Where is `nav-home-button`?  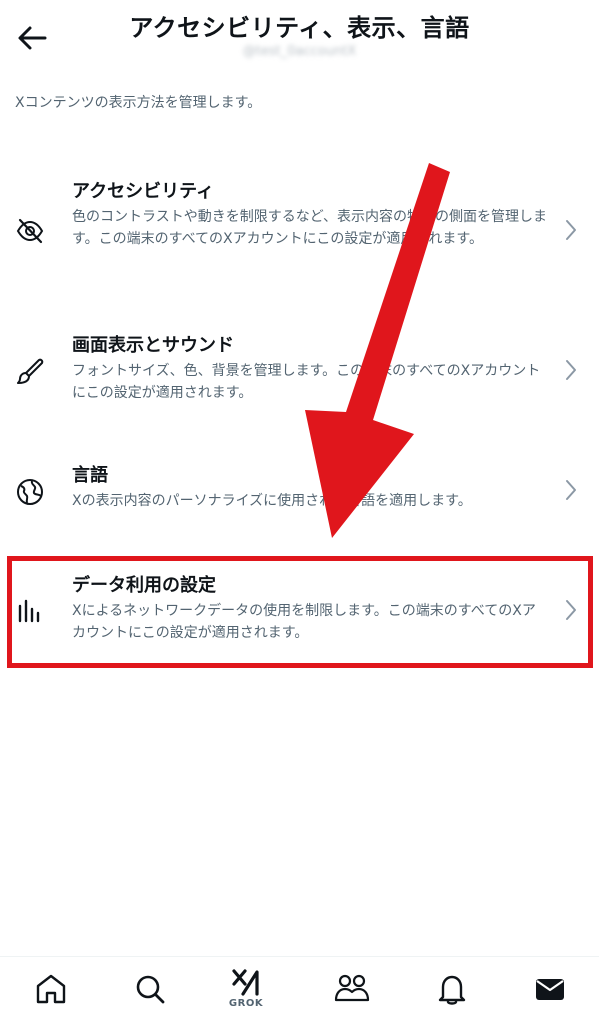 nav-home-button is located at coordinates (51, 993).